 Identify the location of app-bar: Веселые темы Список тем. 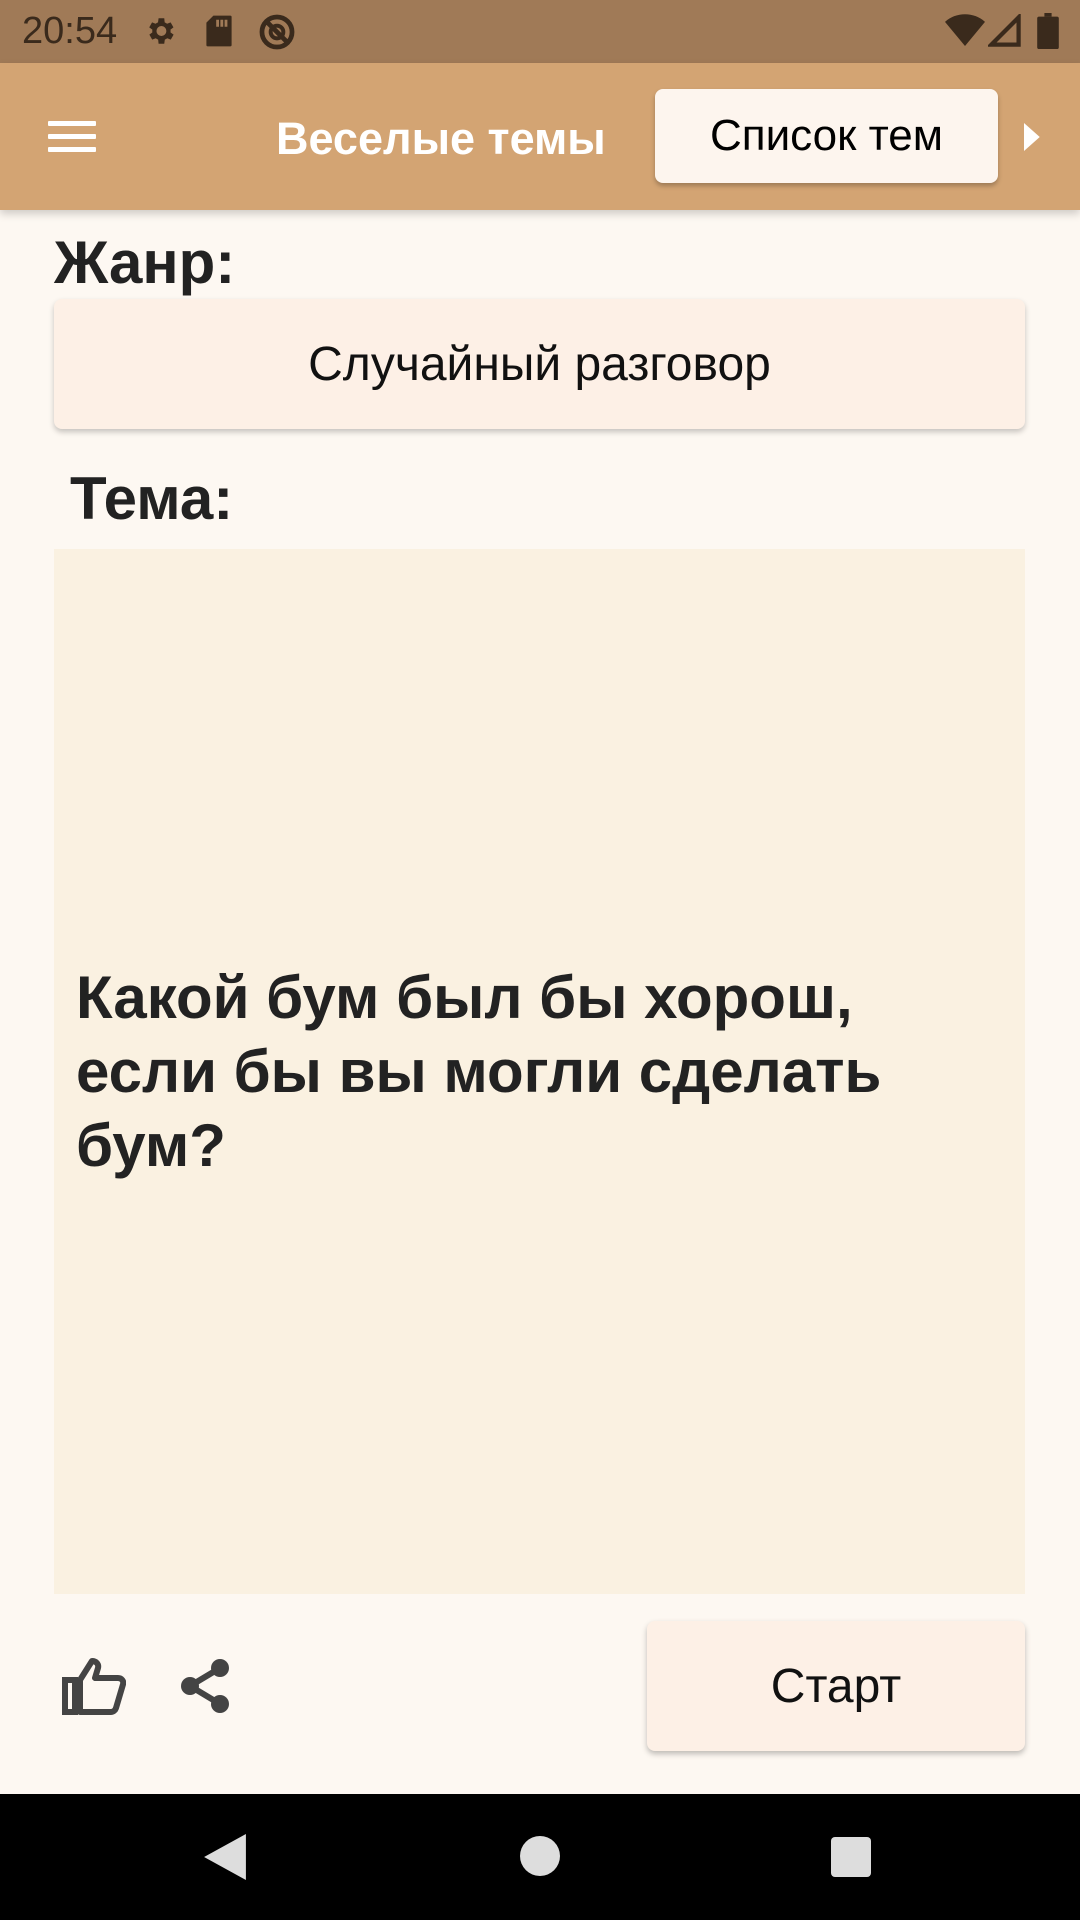
(540, 136).